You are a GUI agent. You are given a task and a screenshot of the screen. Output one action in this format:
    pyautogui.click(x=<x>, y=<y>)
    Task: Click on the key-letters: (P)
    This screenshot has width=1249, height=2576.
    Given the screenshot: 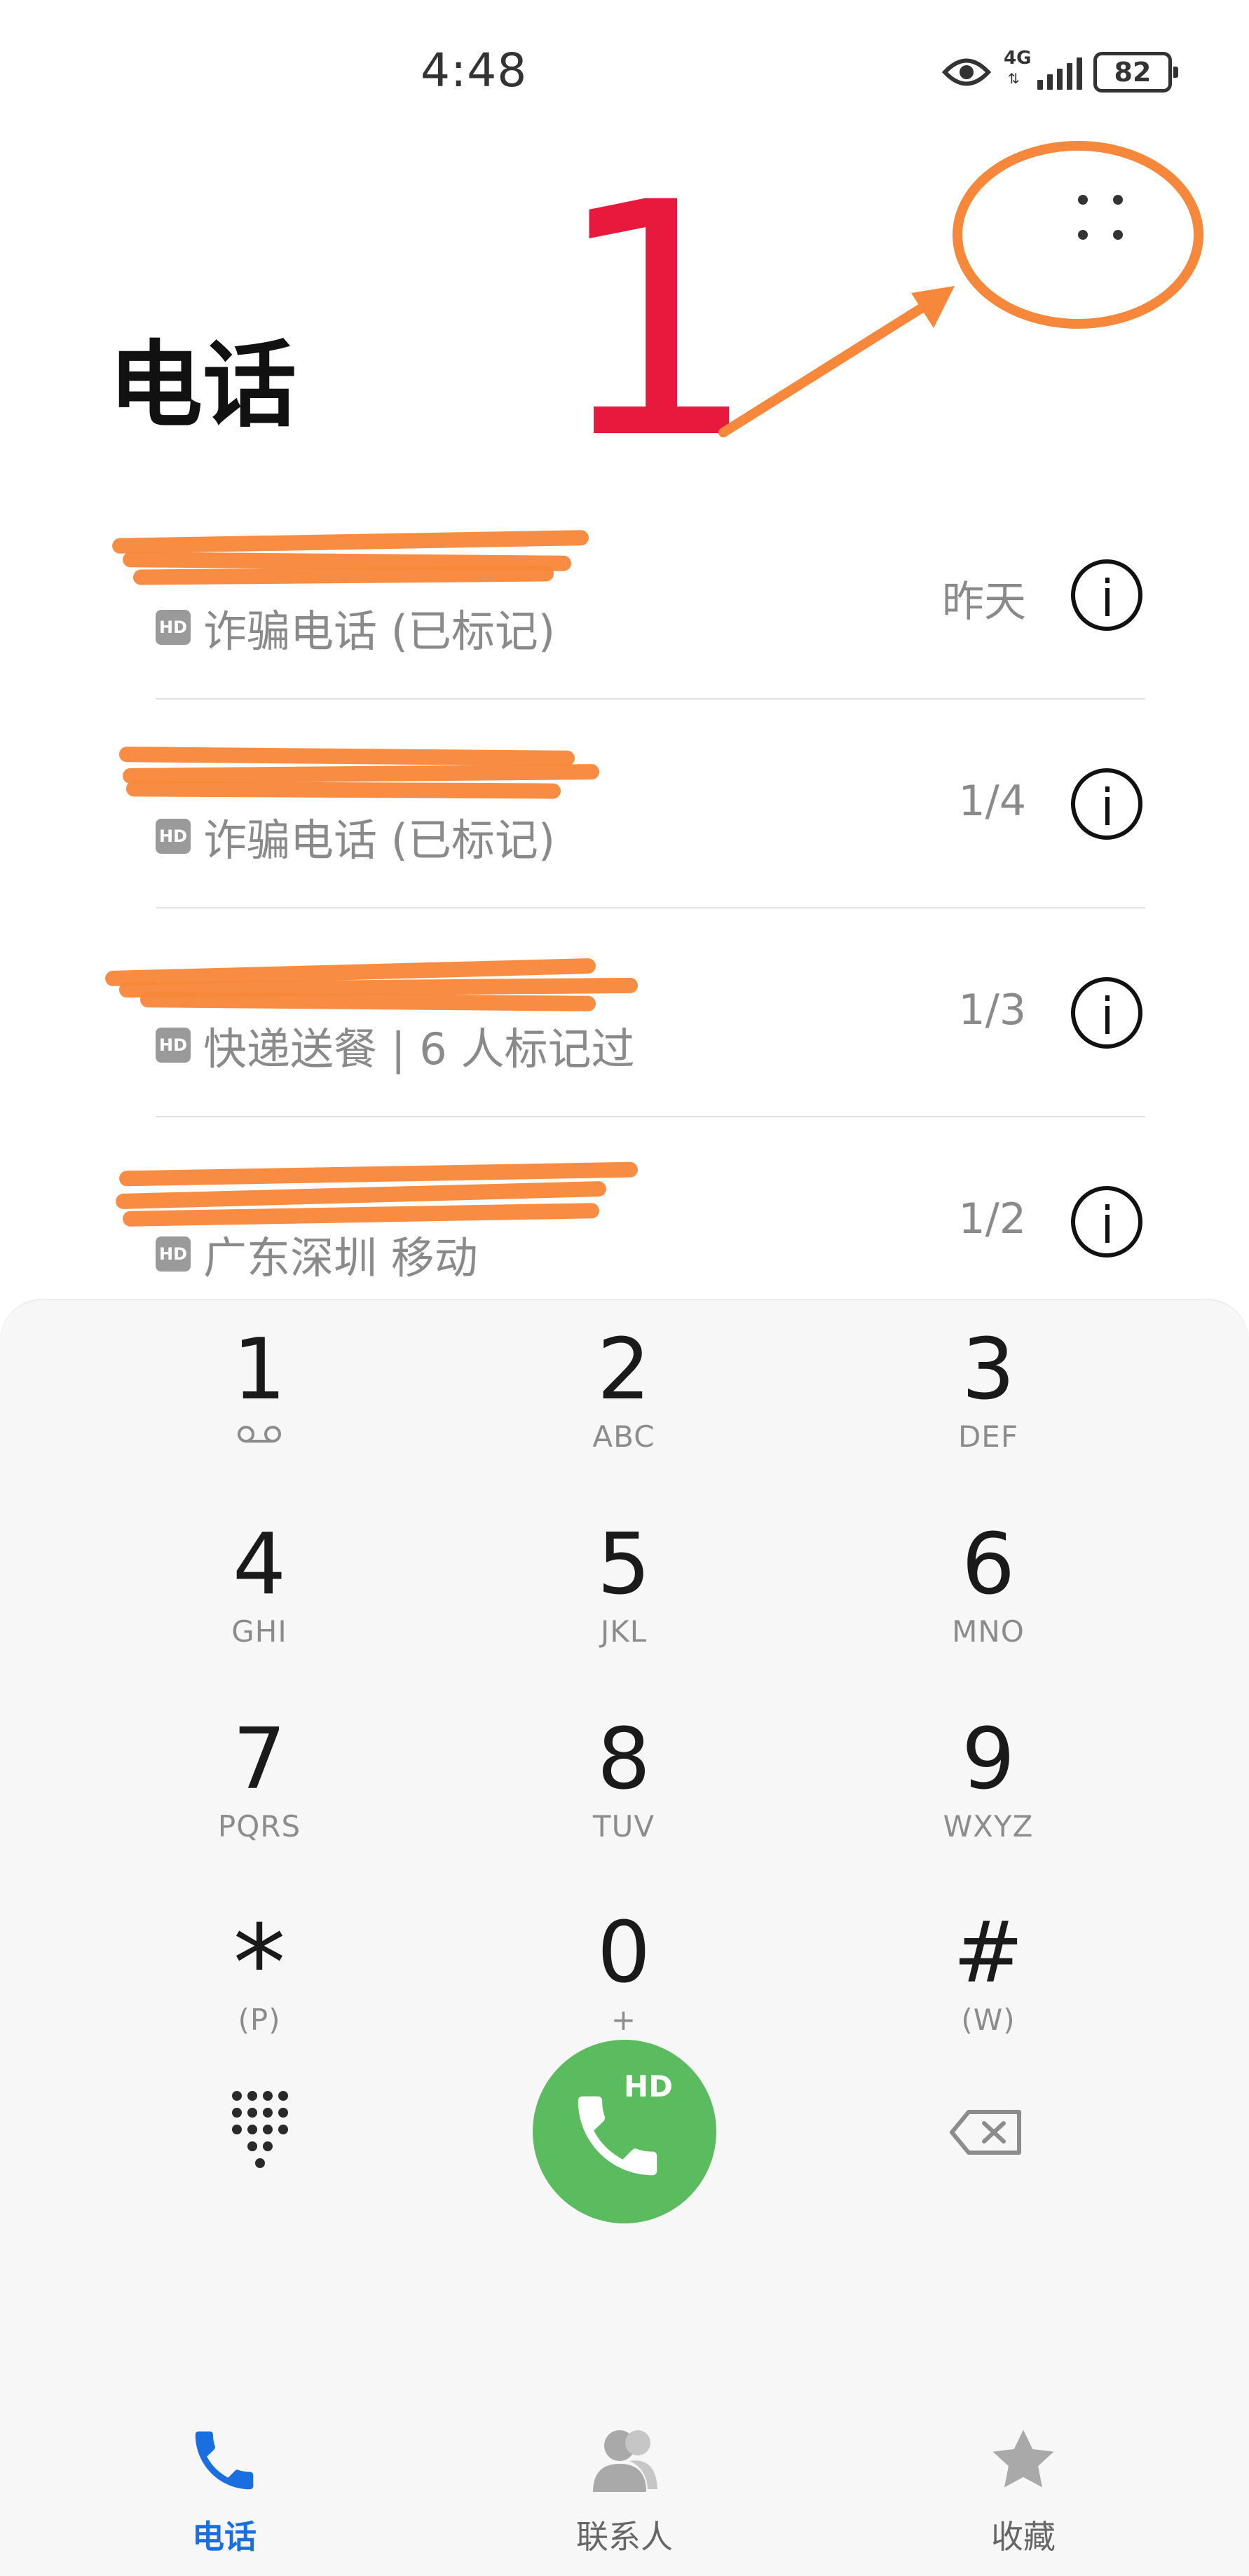 What is the action you would take?
    pyautogui.click(x=259, y=2020)
    